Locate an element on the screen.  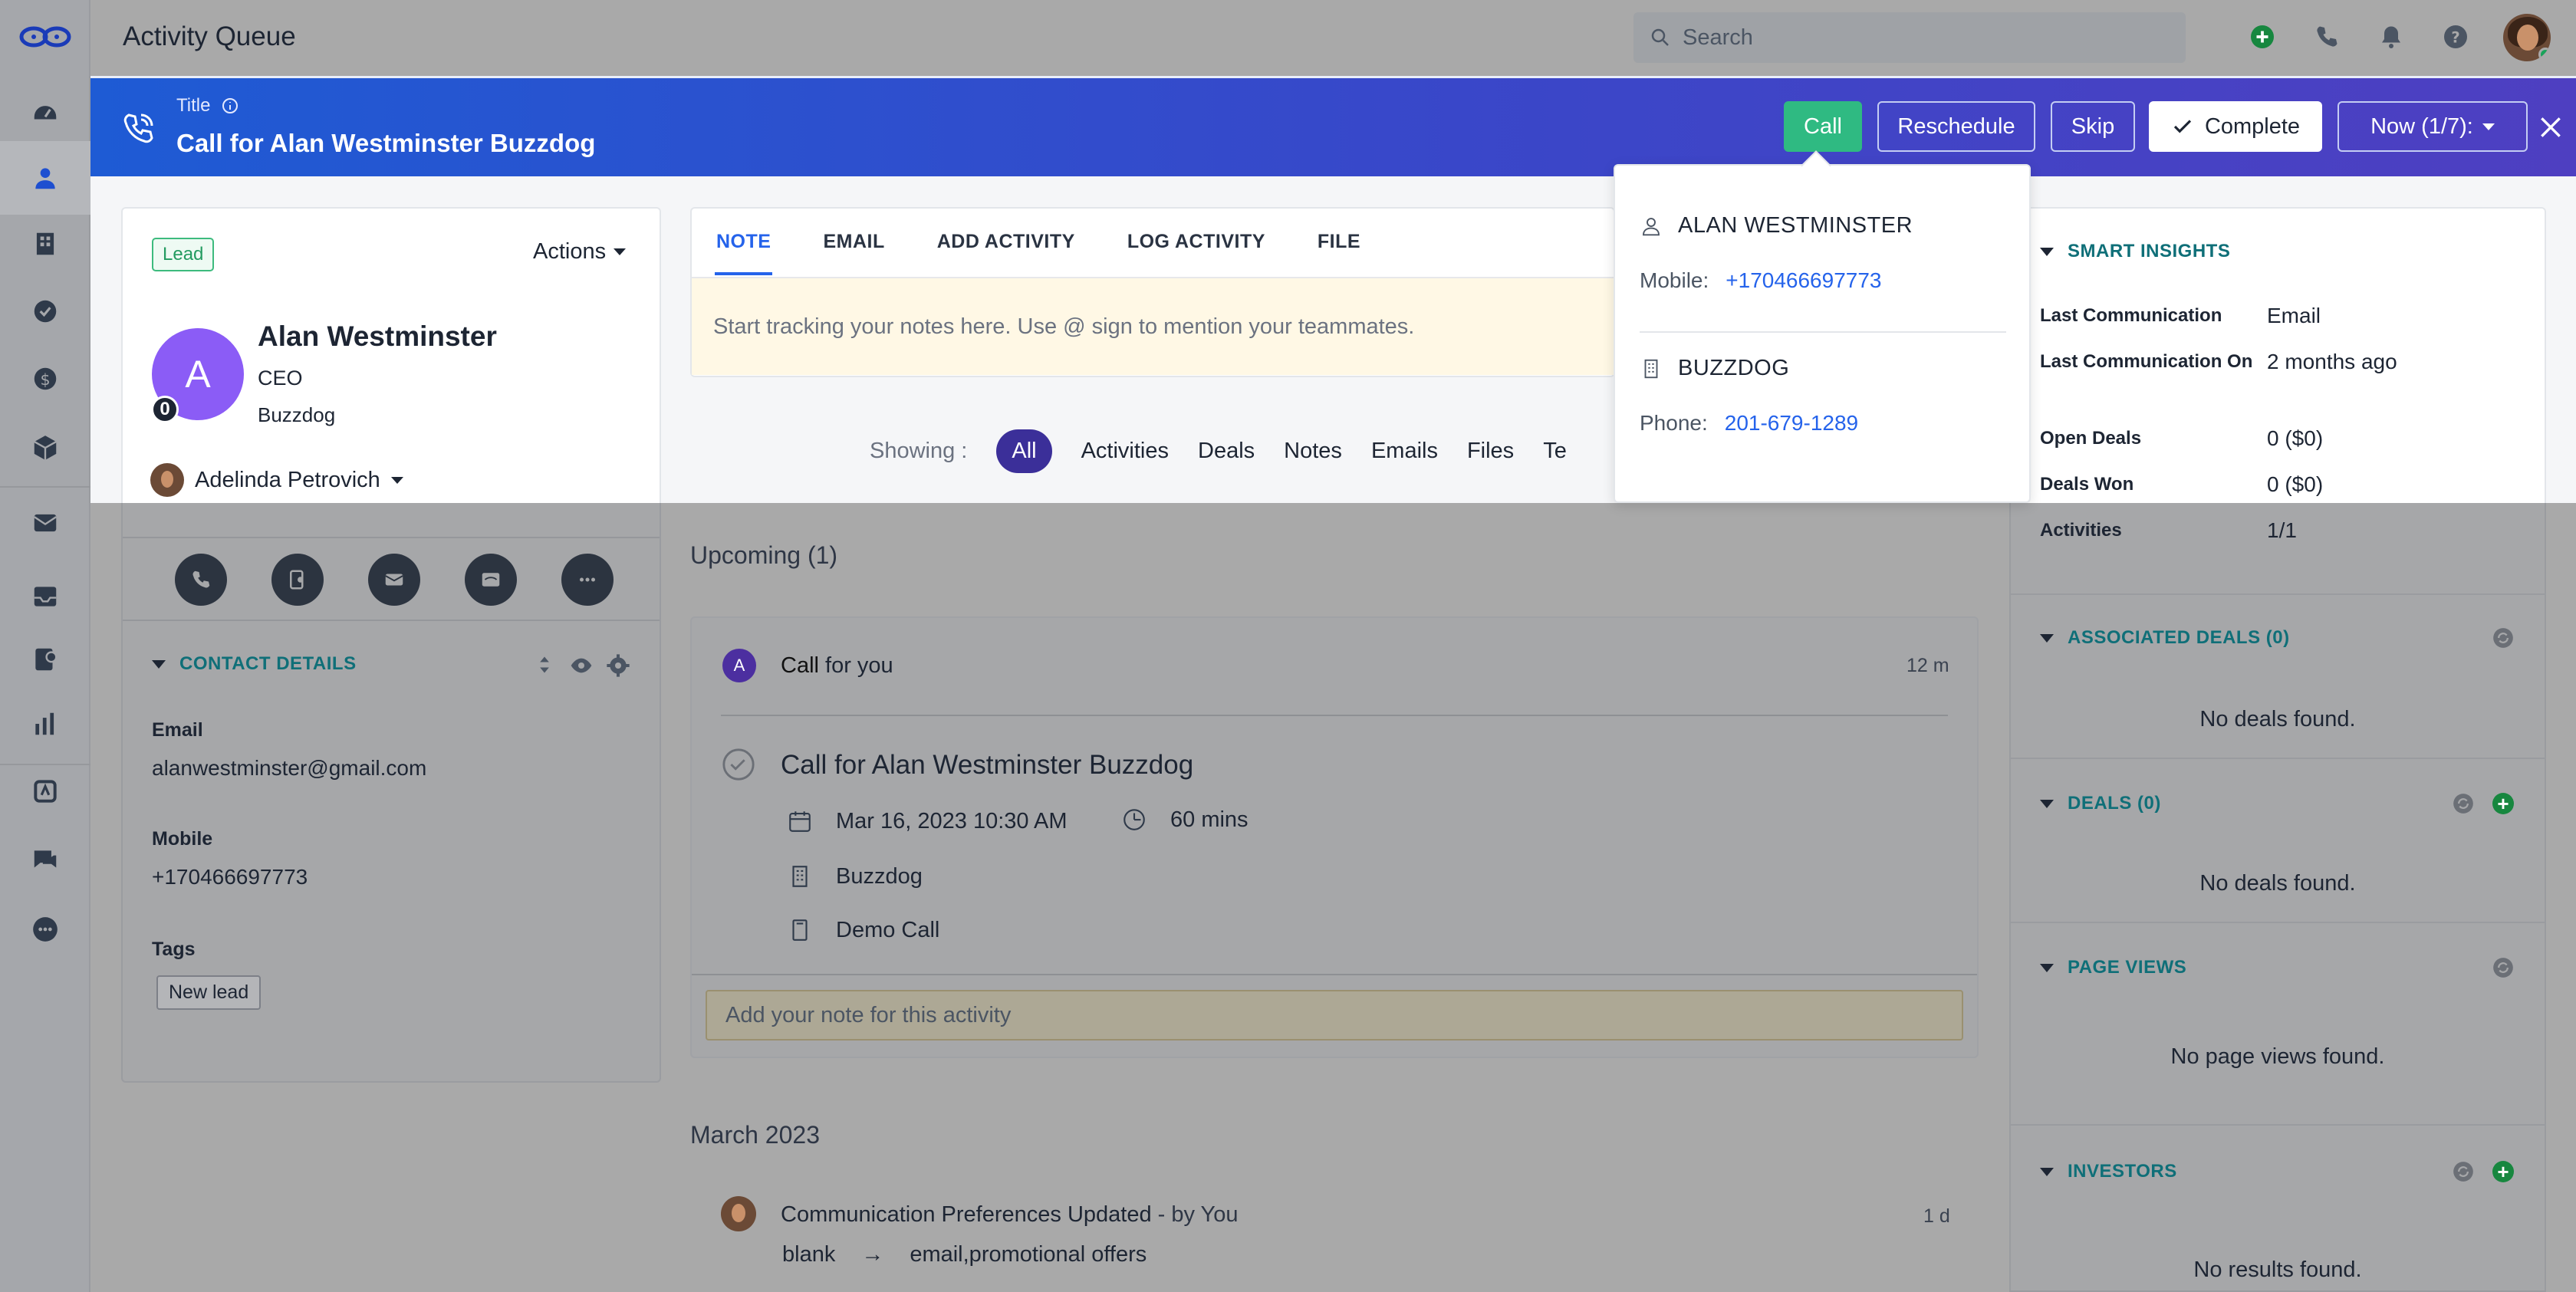
add-deal-plus-icon: + is located at coordinates (2503, 803).